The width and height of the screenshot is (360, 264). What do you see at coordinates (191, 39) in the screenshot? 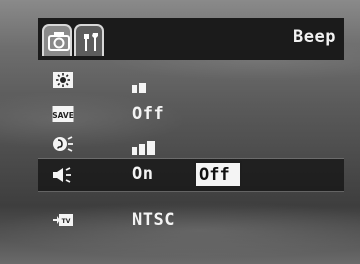
I see `menu-header: Beep` at bounding box center [191, 39].